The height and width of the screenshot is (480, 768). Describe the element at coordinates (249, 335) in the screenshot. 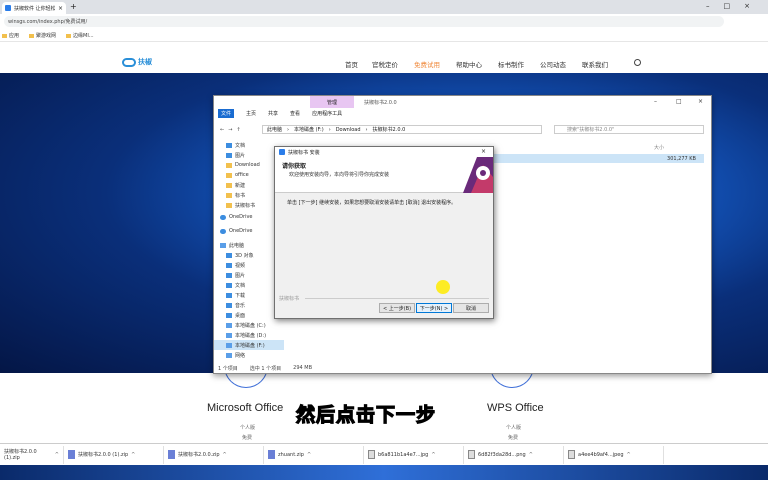

I see `sidebar-item: 本地磁盘 (D:)` at that location.